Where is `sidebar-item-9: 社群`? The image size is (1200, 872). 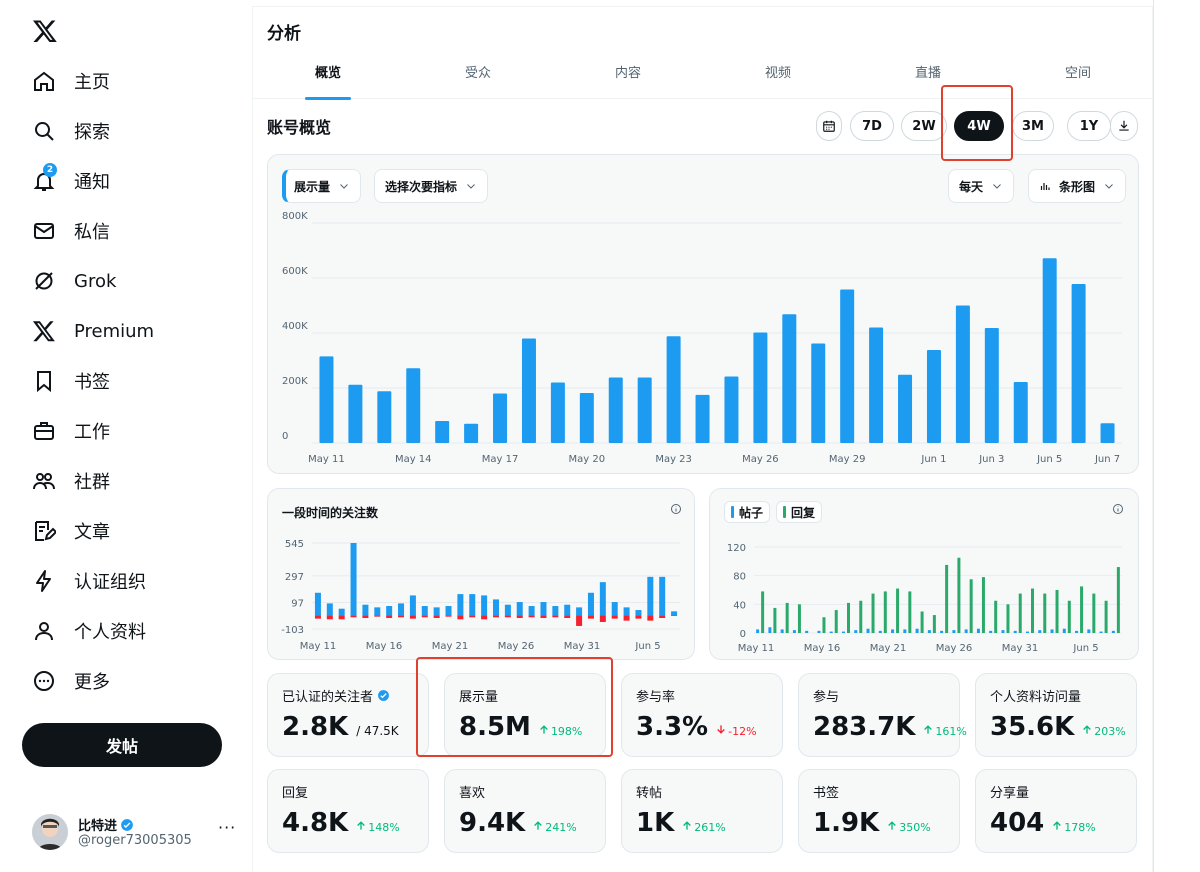
sidebar-item-9: 社群 is located at coordinates (132, 481).